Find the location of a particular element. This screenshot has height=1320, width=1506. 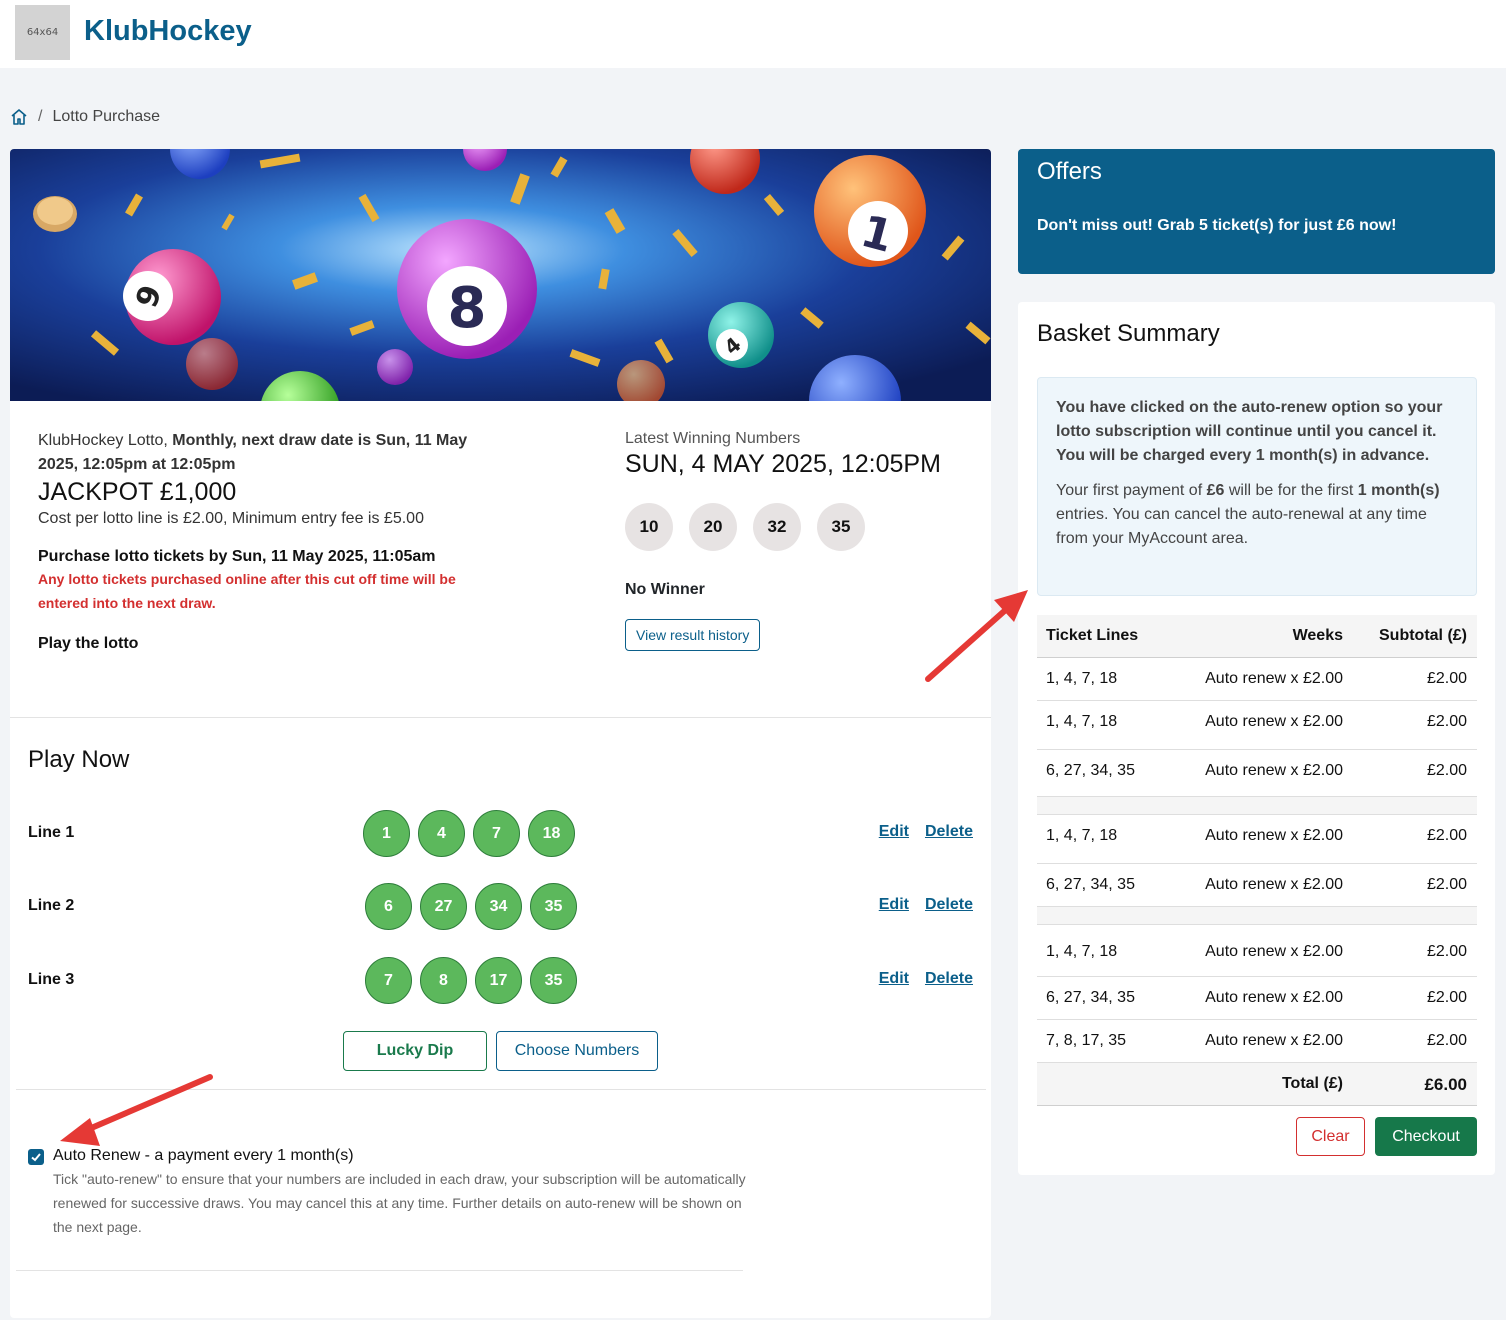

number-ball: 17 is located at coordinates (498, 980).